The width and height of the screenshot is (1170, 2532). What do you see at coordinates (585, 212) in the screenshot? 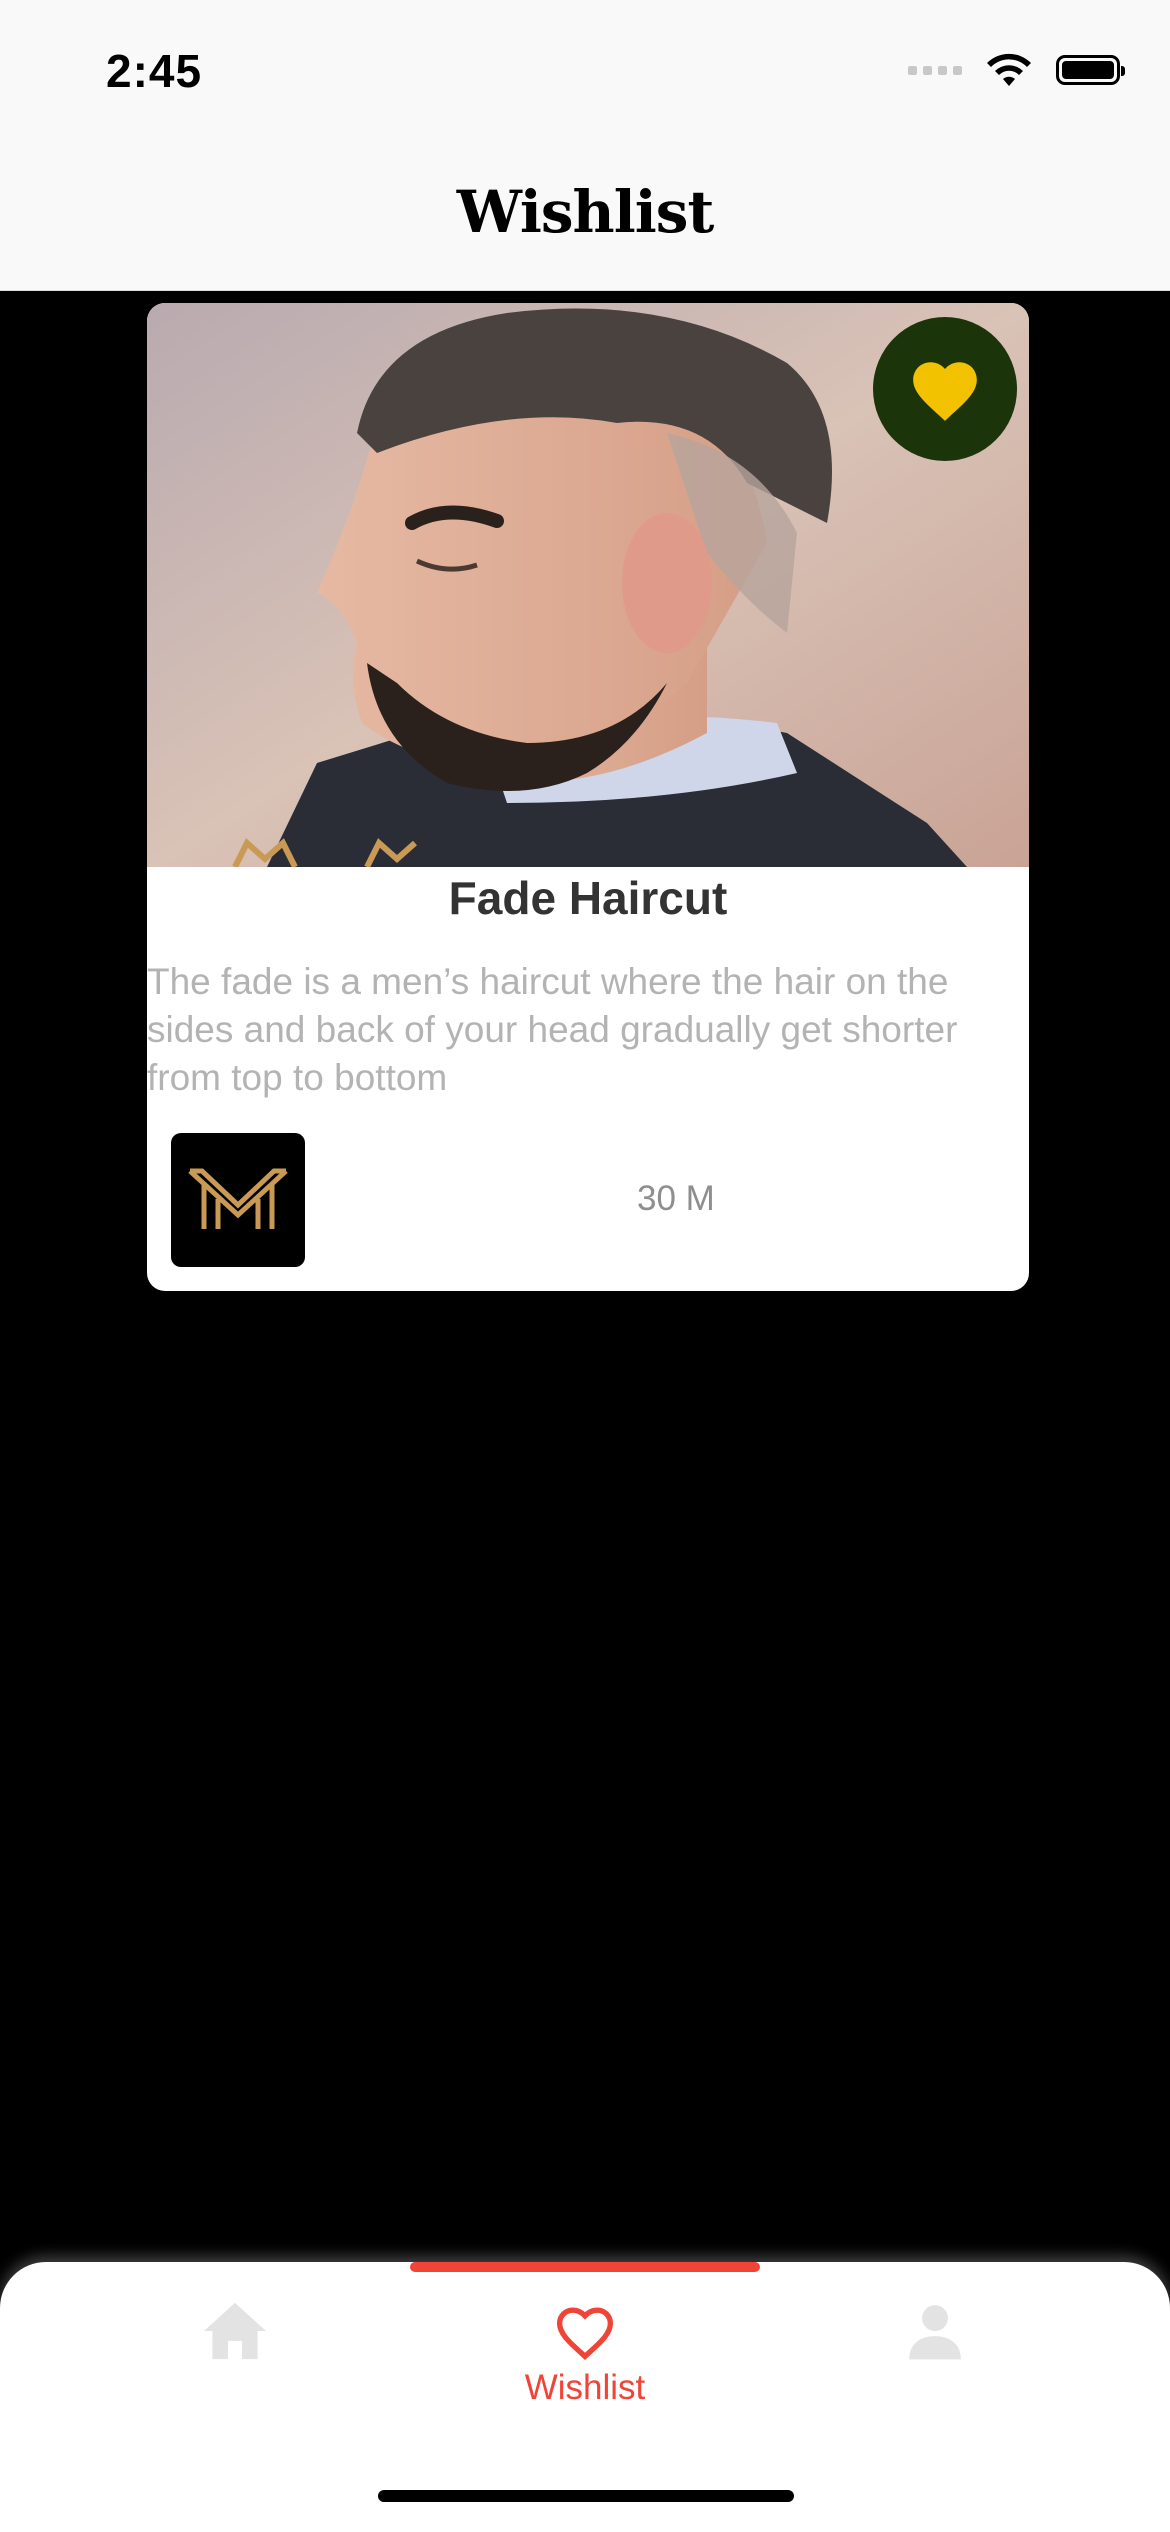
I see `page-title: Wishlist` at bounding box center [585, 212].